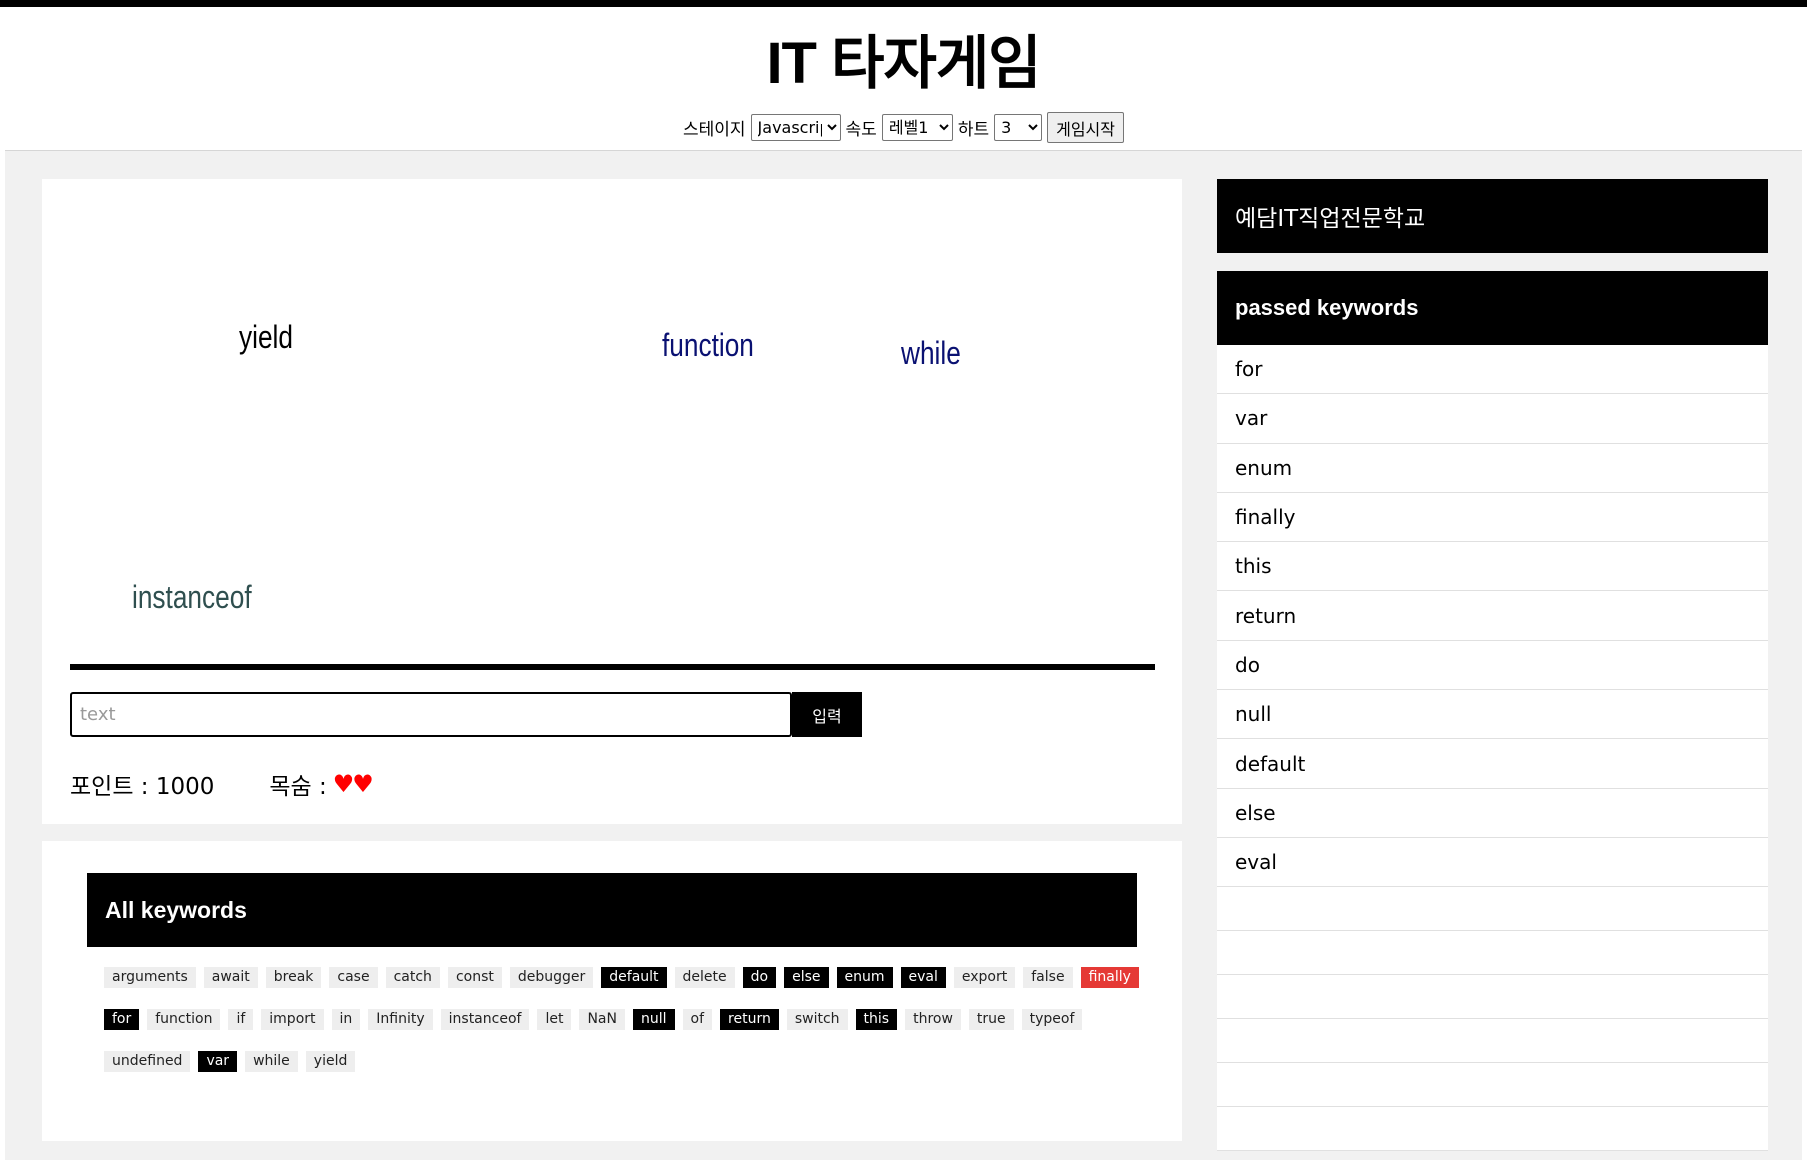 The height and width of the screenshot is (1160, 1807). Describe the element at coordinates (933, 1019) in the screenshot. I see `keyword-tag: throw` at that location.